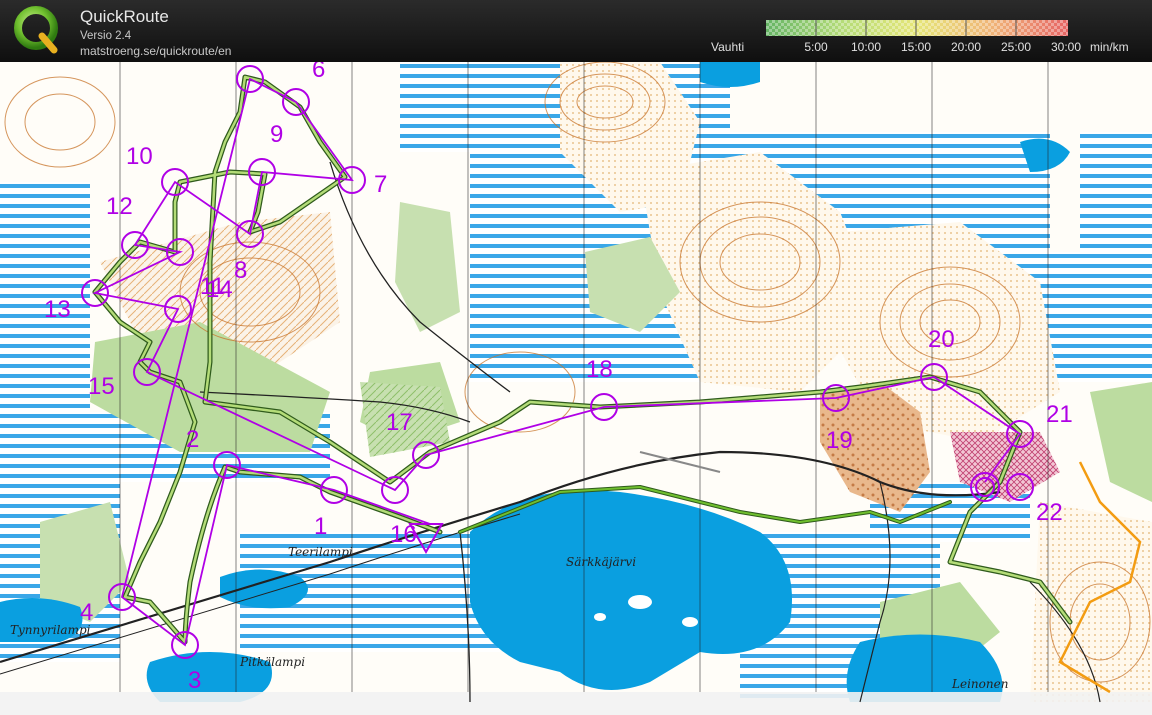 The height and width of the screenshot is (715, 1152). What do you see at coordinates (276, 134) in the screenshot?
I see `control-label: 9` at bounding box center [276, 134].